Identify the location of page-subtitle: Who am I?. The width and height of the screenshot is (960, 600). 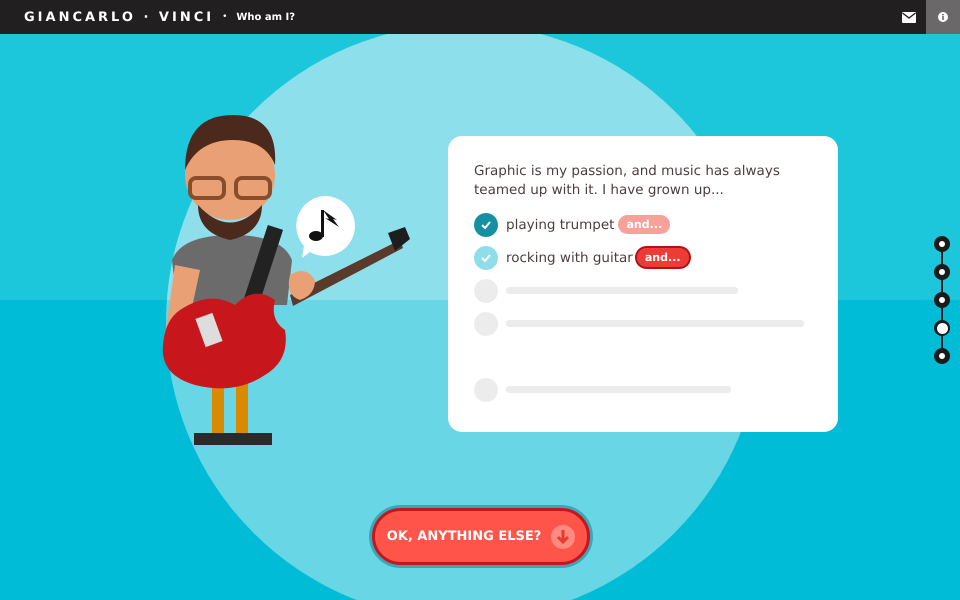
(266, 17).